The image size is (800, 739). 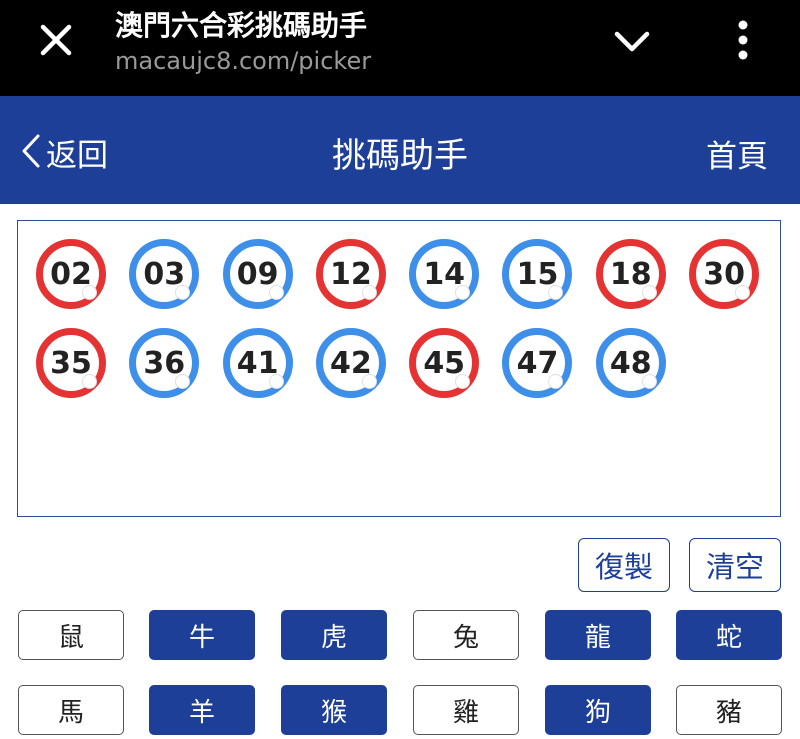 I want to click on number-ball: 48, so click(x=630, y=363).